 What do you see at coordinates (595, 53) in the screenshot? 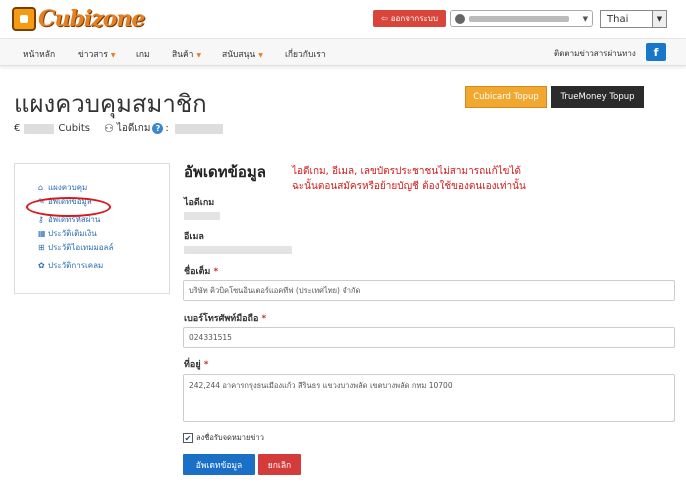
I see `follow-label: ติดตามข่าวสารผ่านทาง` at bounding box center [595, 53].